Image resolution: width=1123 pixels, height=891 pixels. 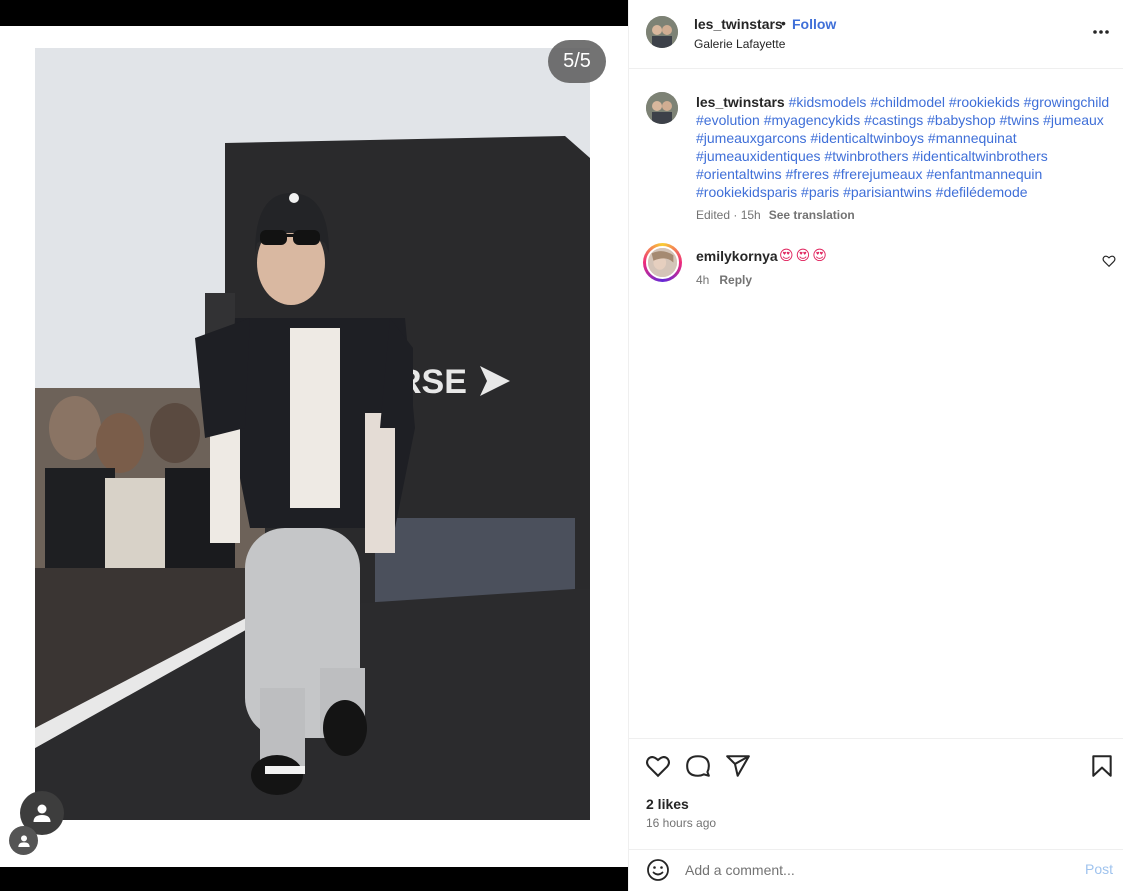 What do you see at coordinates (703, 280) in the screenshot?
I see `comment-time: 4h` at bounding box center [703, 280].